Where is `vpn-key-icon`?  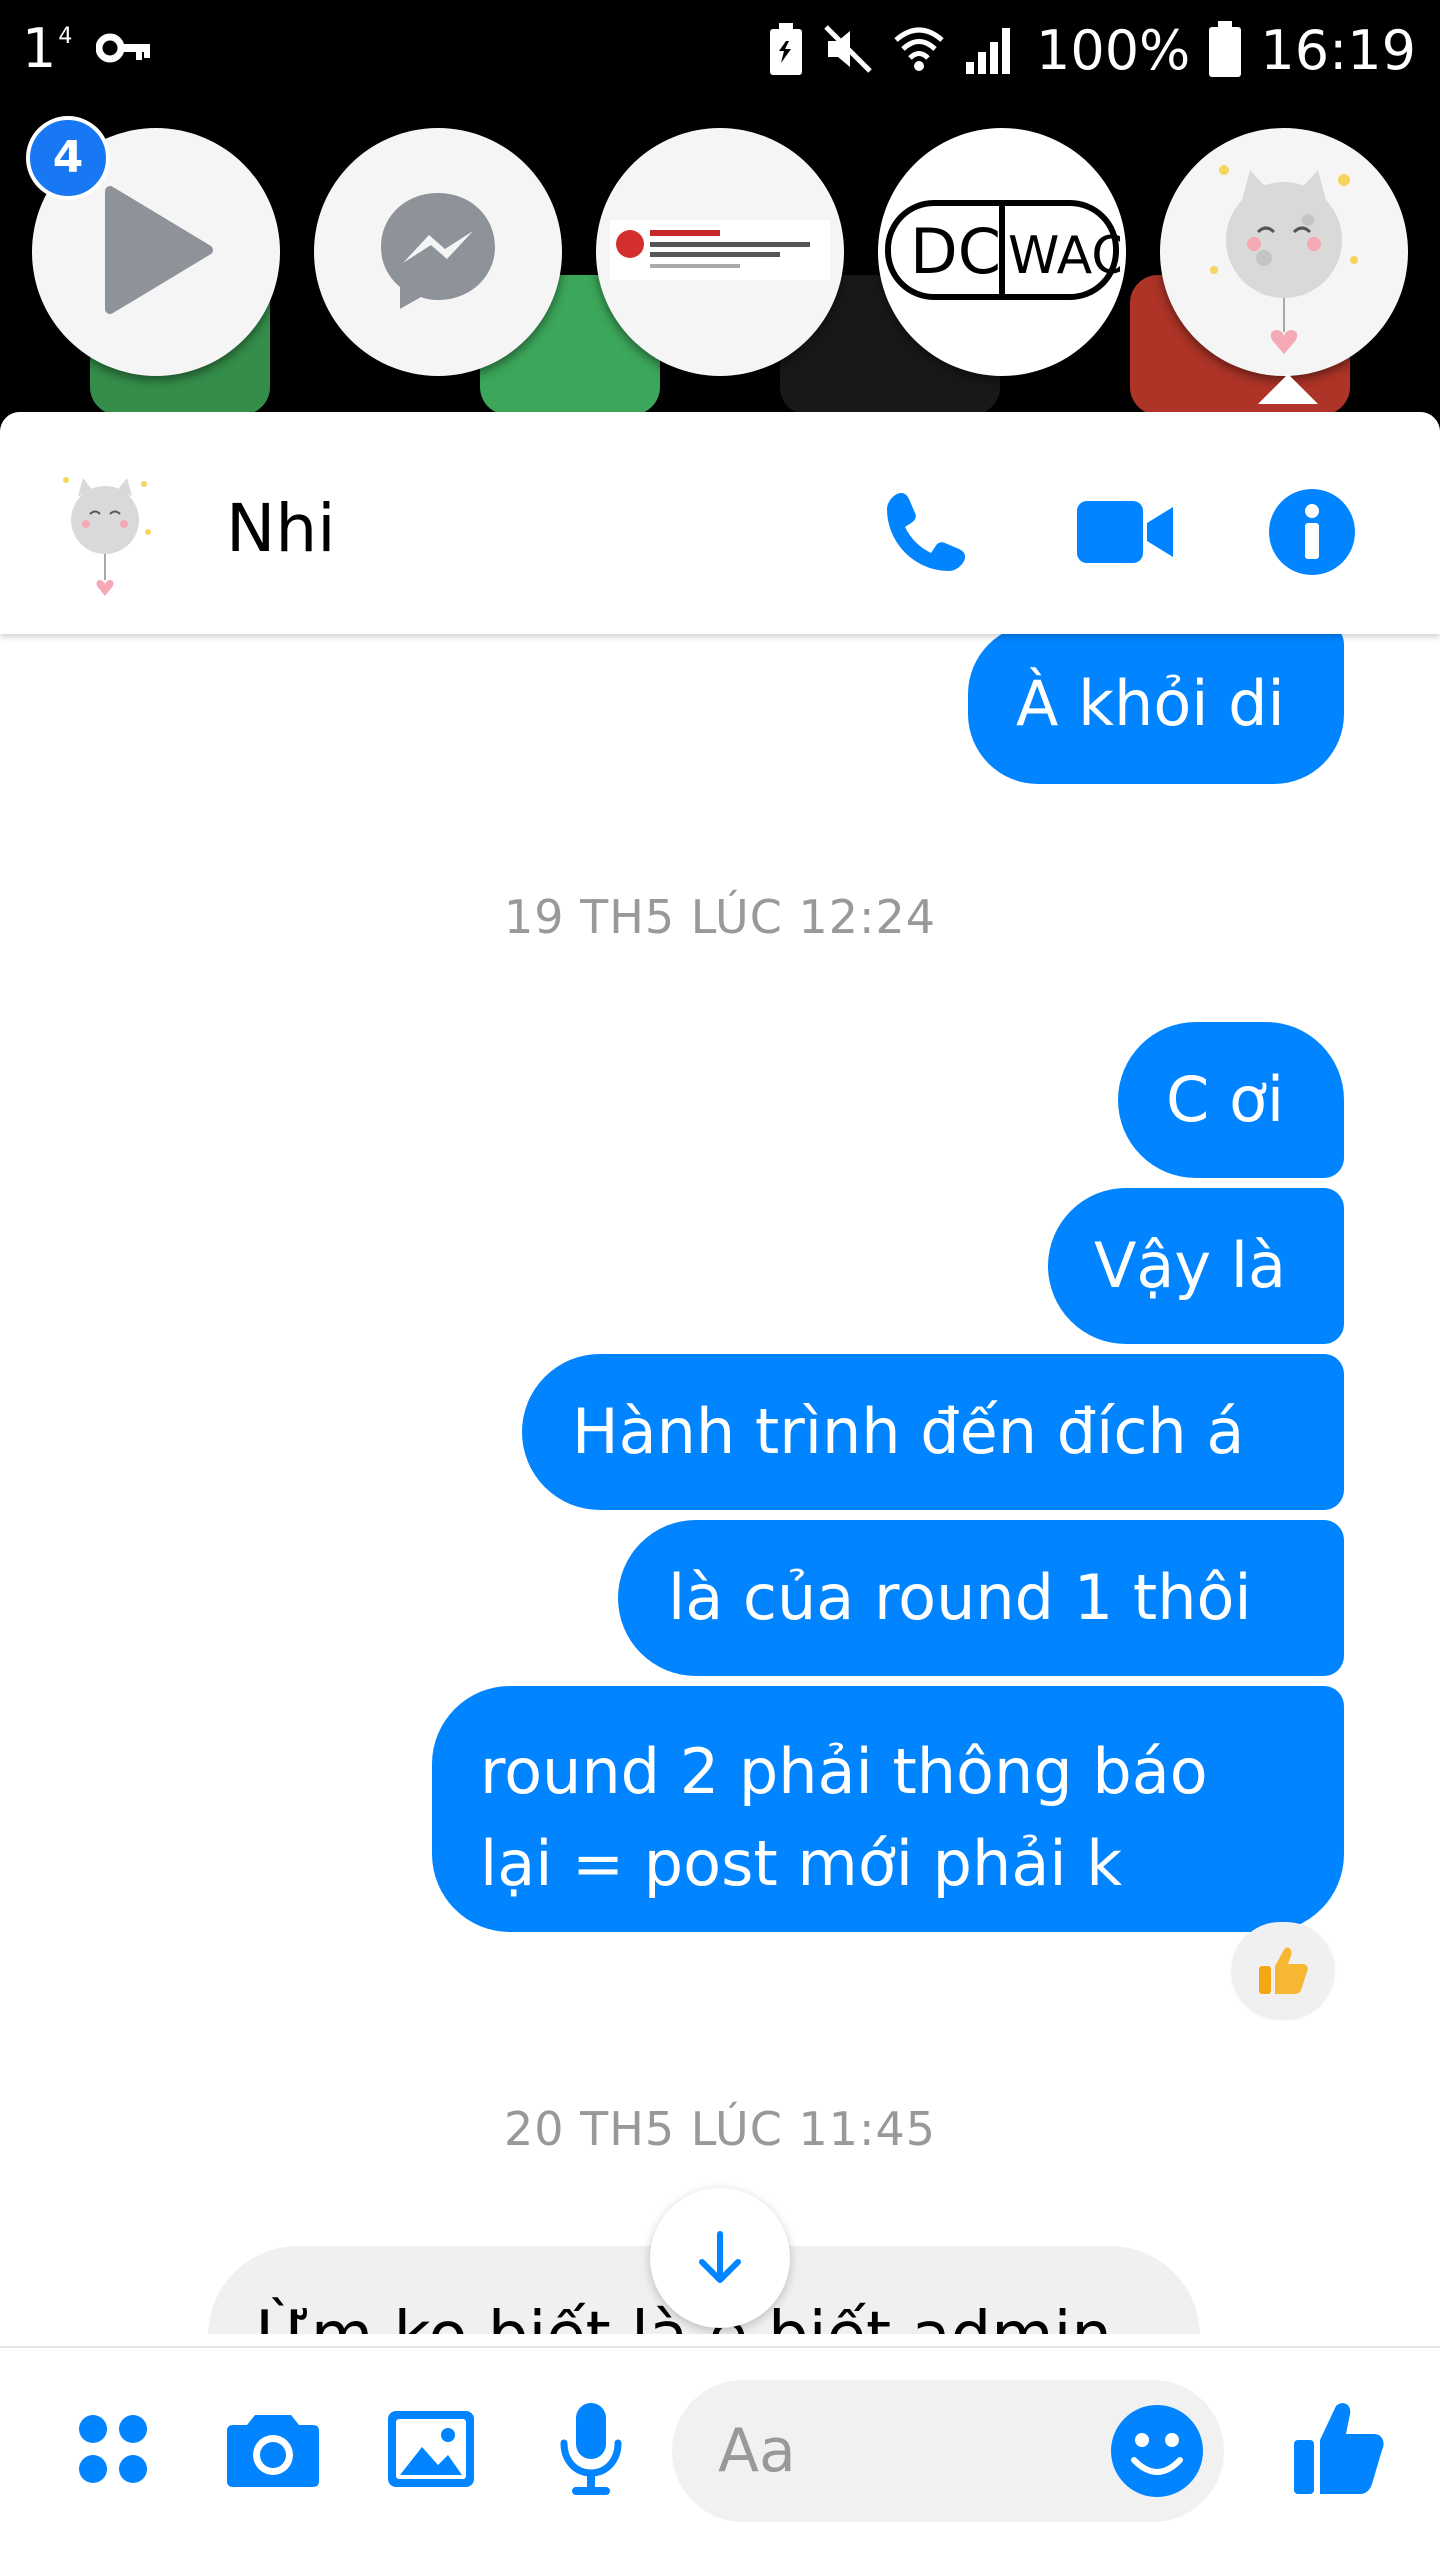 vpn-key-icon is located at coordinates (123, 50).